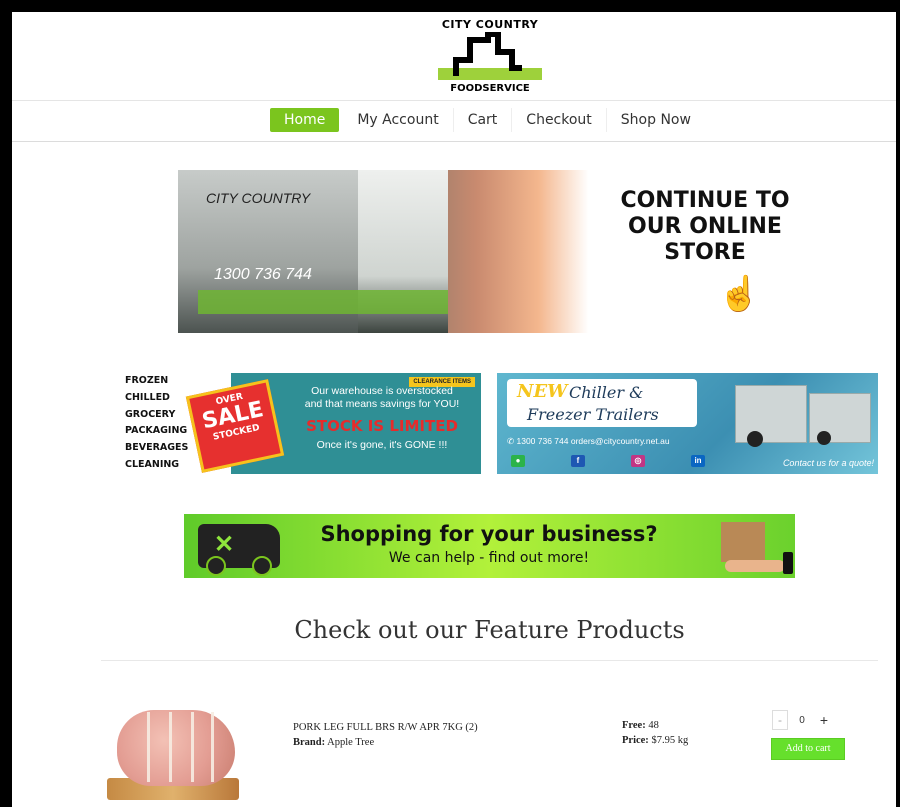  What do you see at coordinates (593, 441) in the screenshot?
I see `contact-text: 1300 736 744 orders@citycountry.net.au` at bounding box center [593, 441].